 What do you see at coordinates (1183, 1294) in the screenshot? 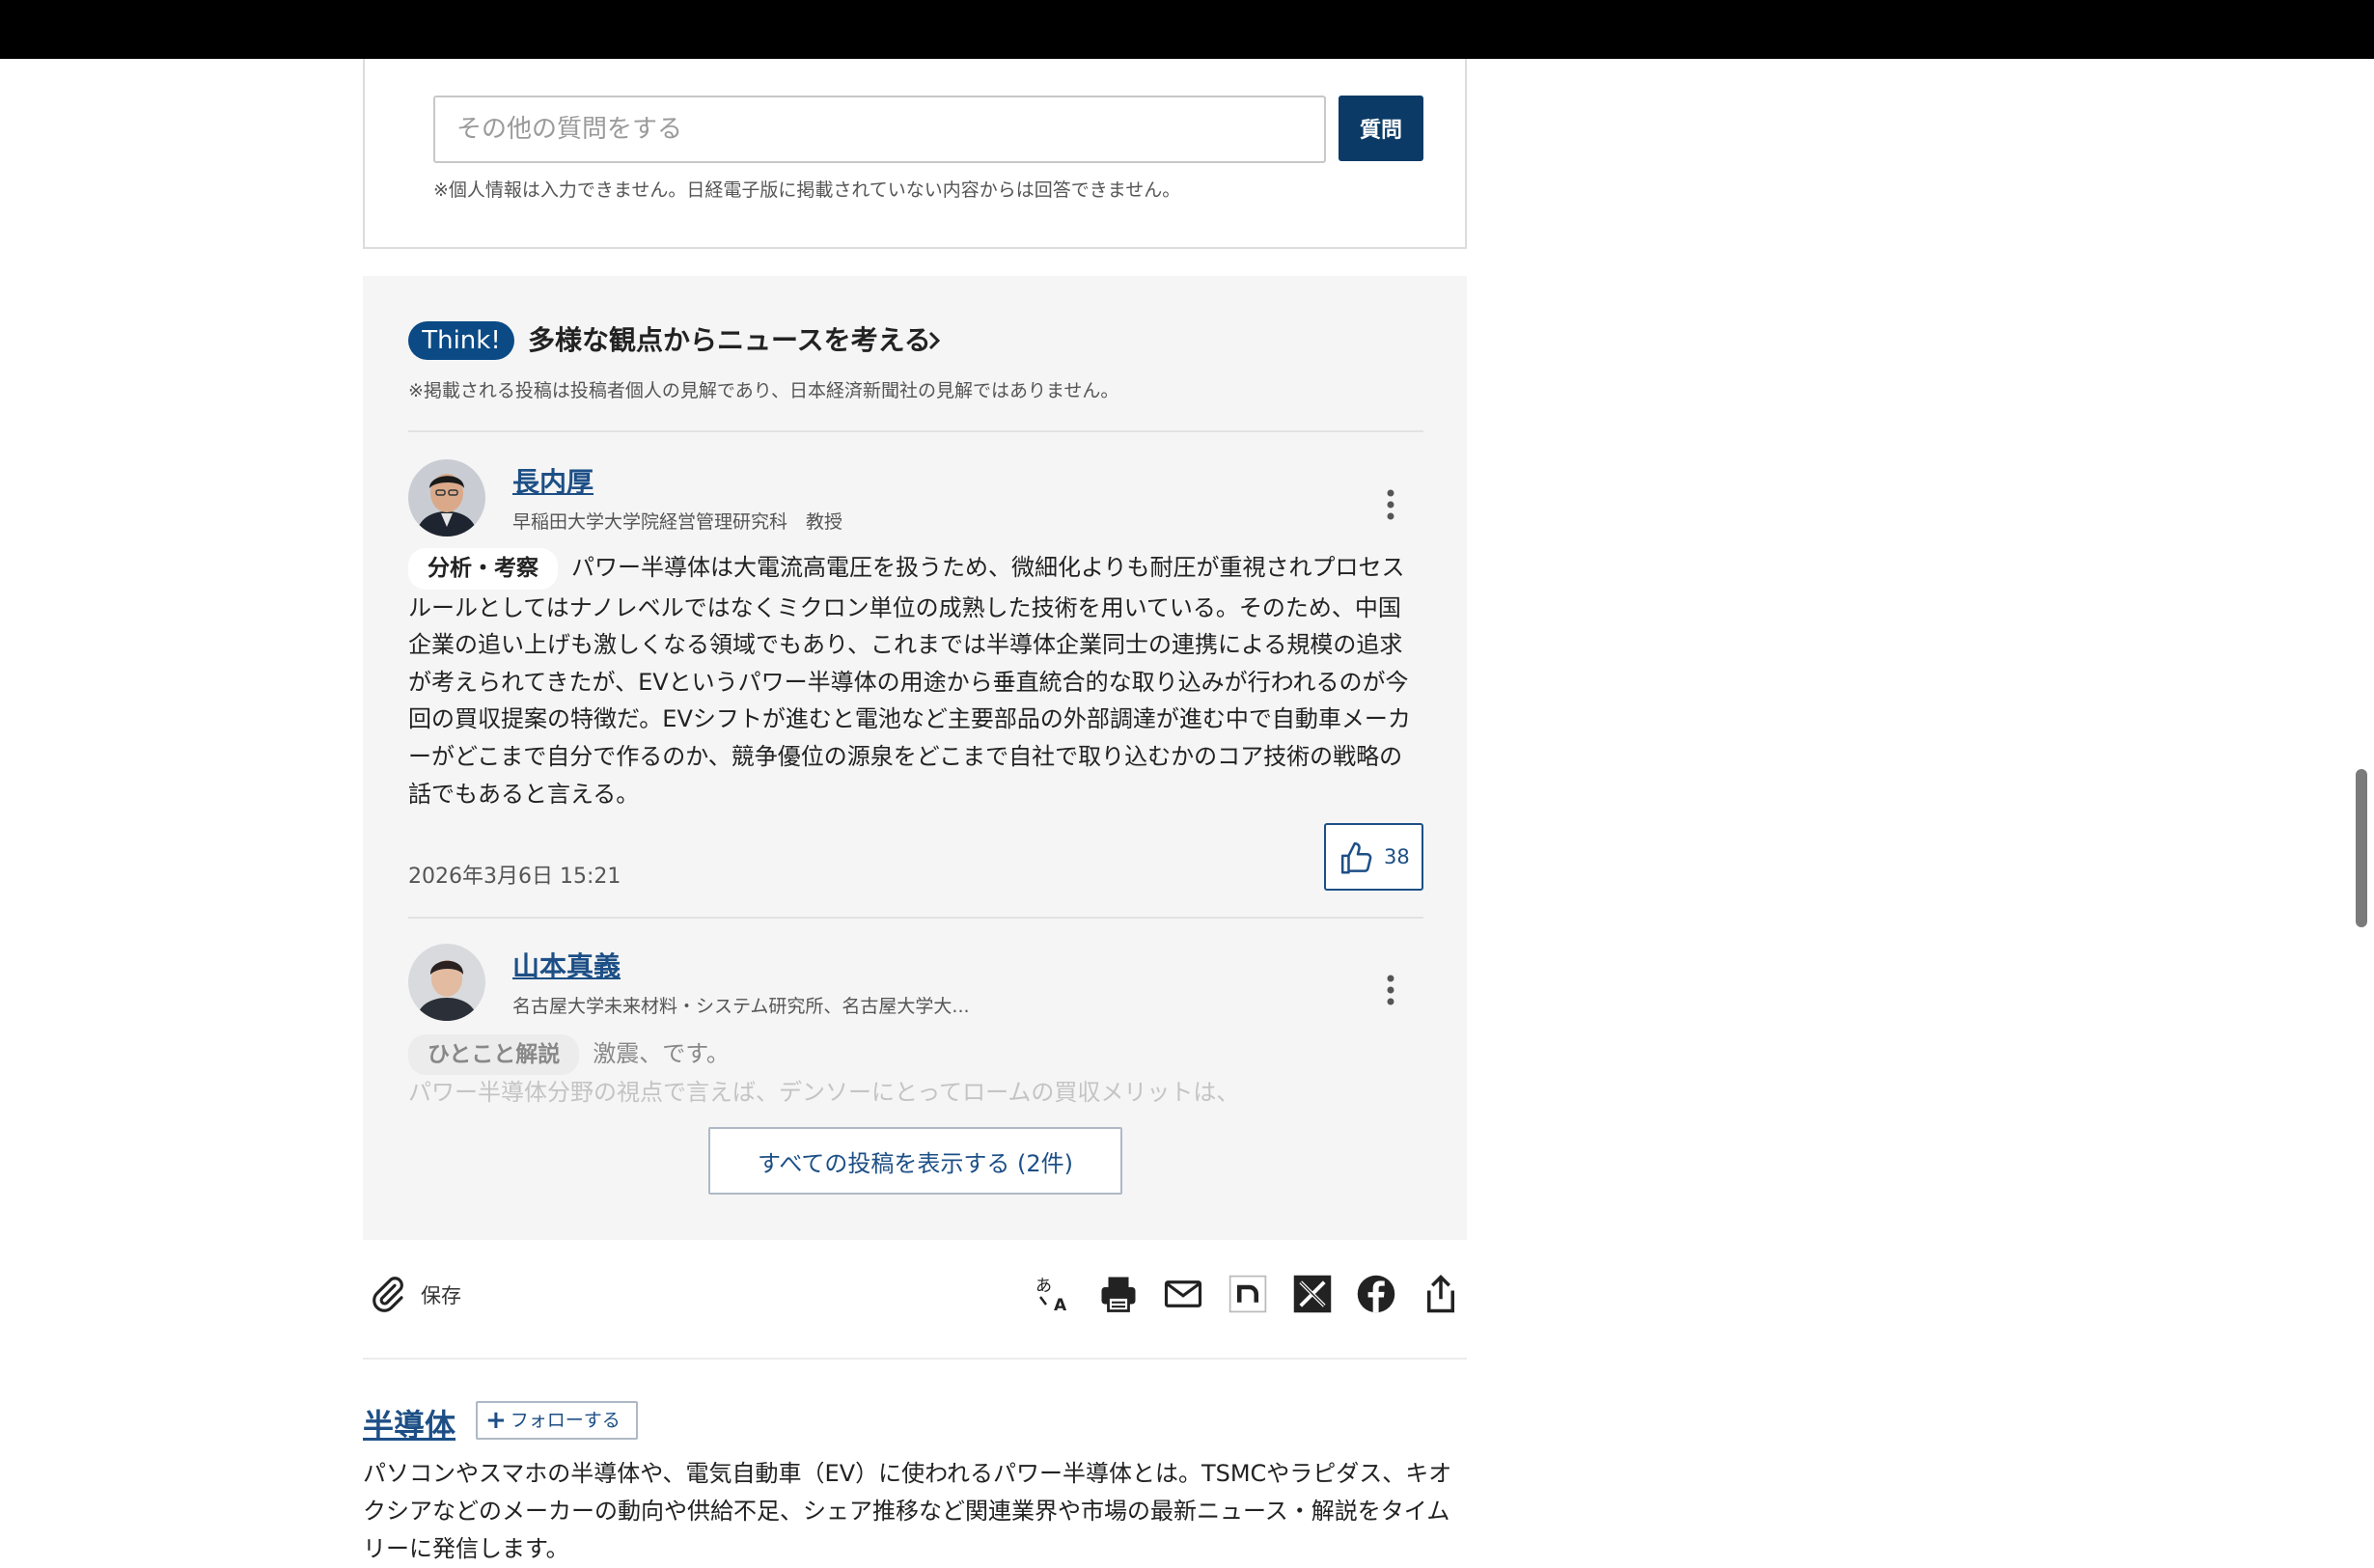
I see `mail-icon` at bounding box center [1183, 1294].